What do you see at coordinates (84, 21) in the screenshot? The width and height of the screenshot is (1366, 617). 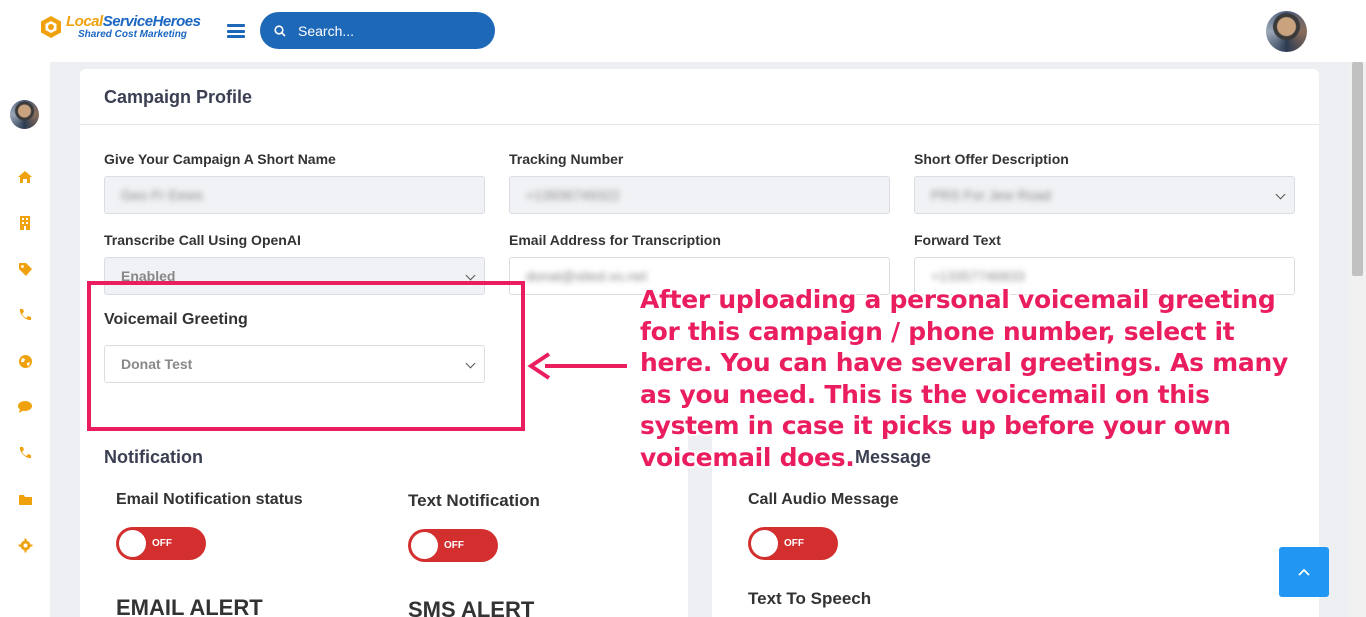 I see `brand-name-part1: Local` at bounding box center [84, 21].